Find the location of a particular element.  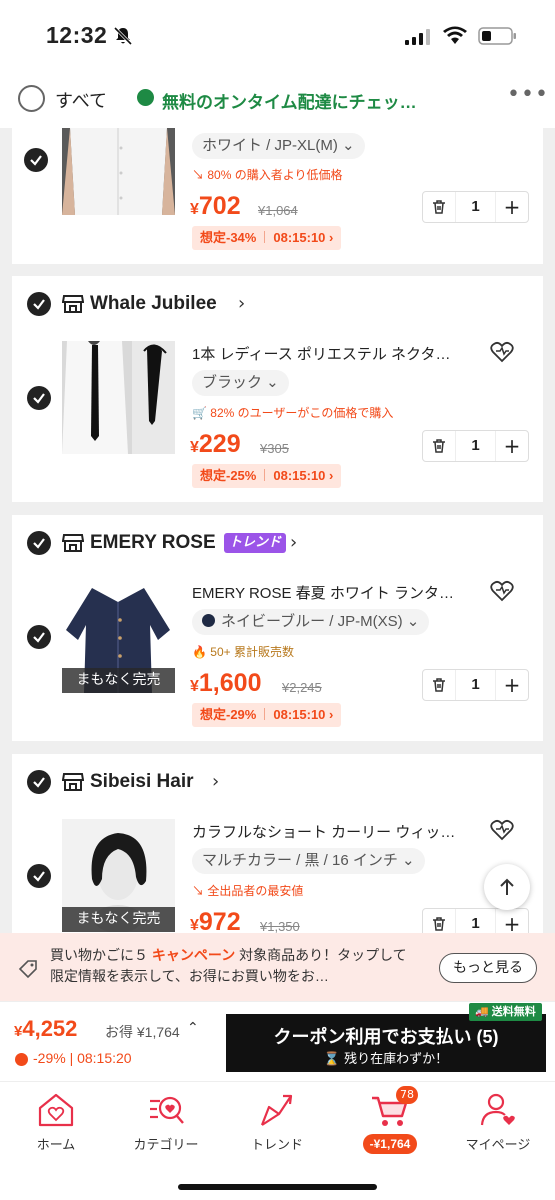

variant-selector: マルチカラー / 黒 / 16 インチ ⌄ is located at coordinates (308, 861).